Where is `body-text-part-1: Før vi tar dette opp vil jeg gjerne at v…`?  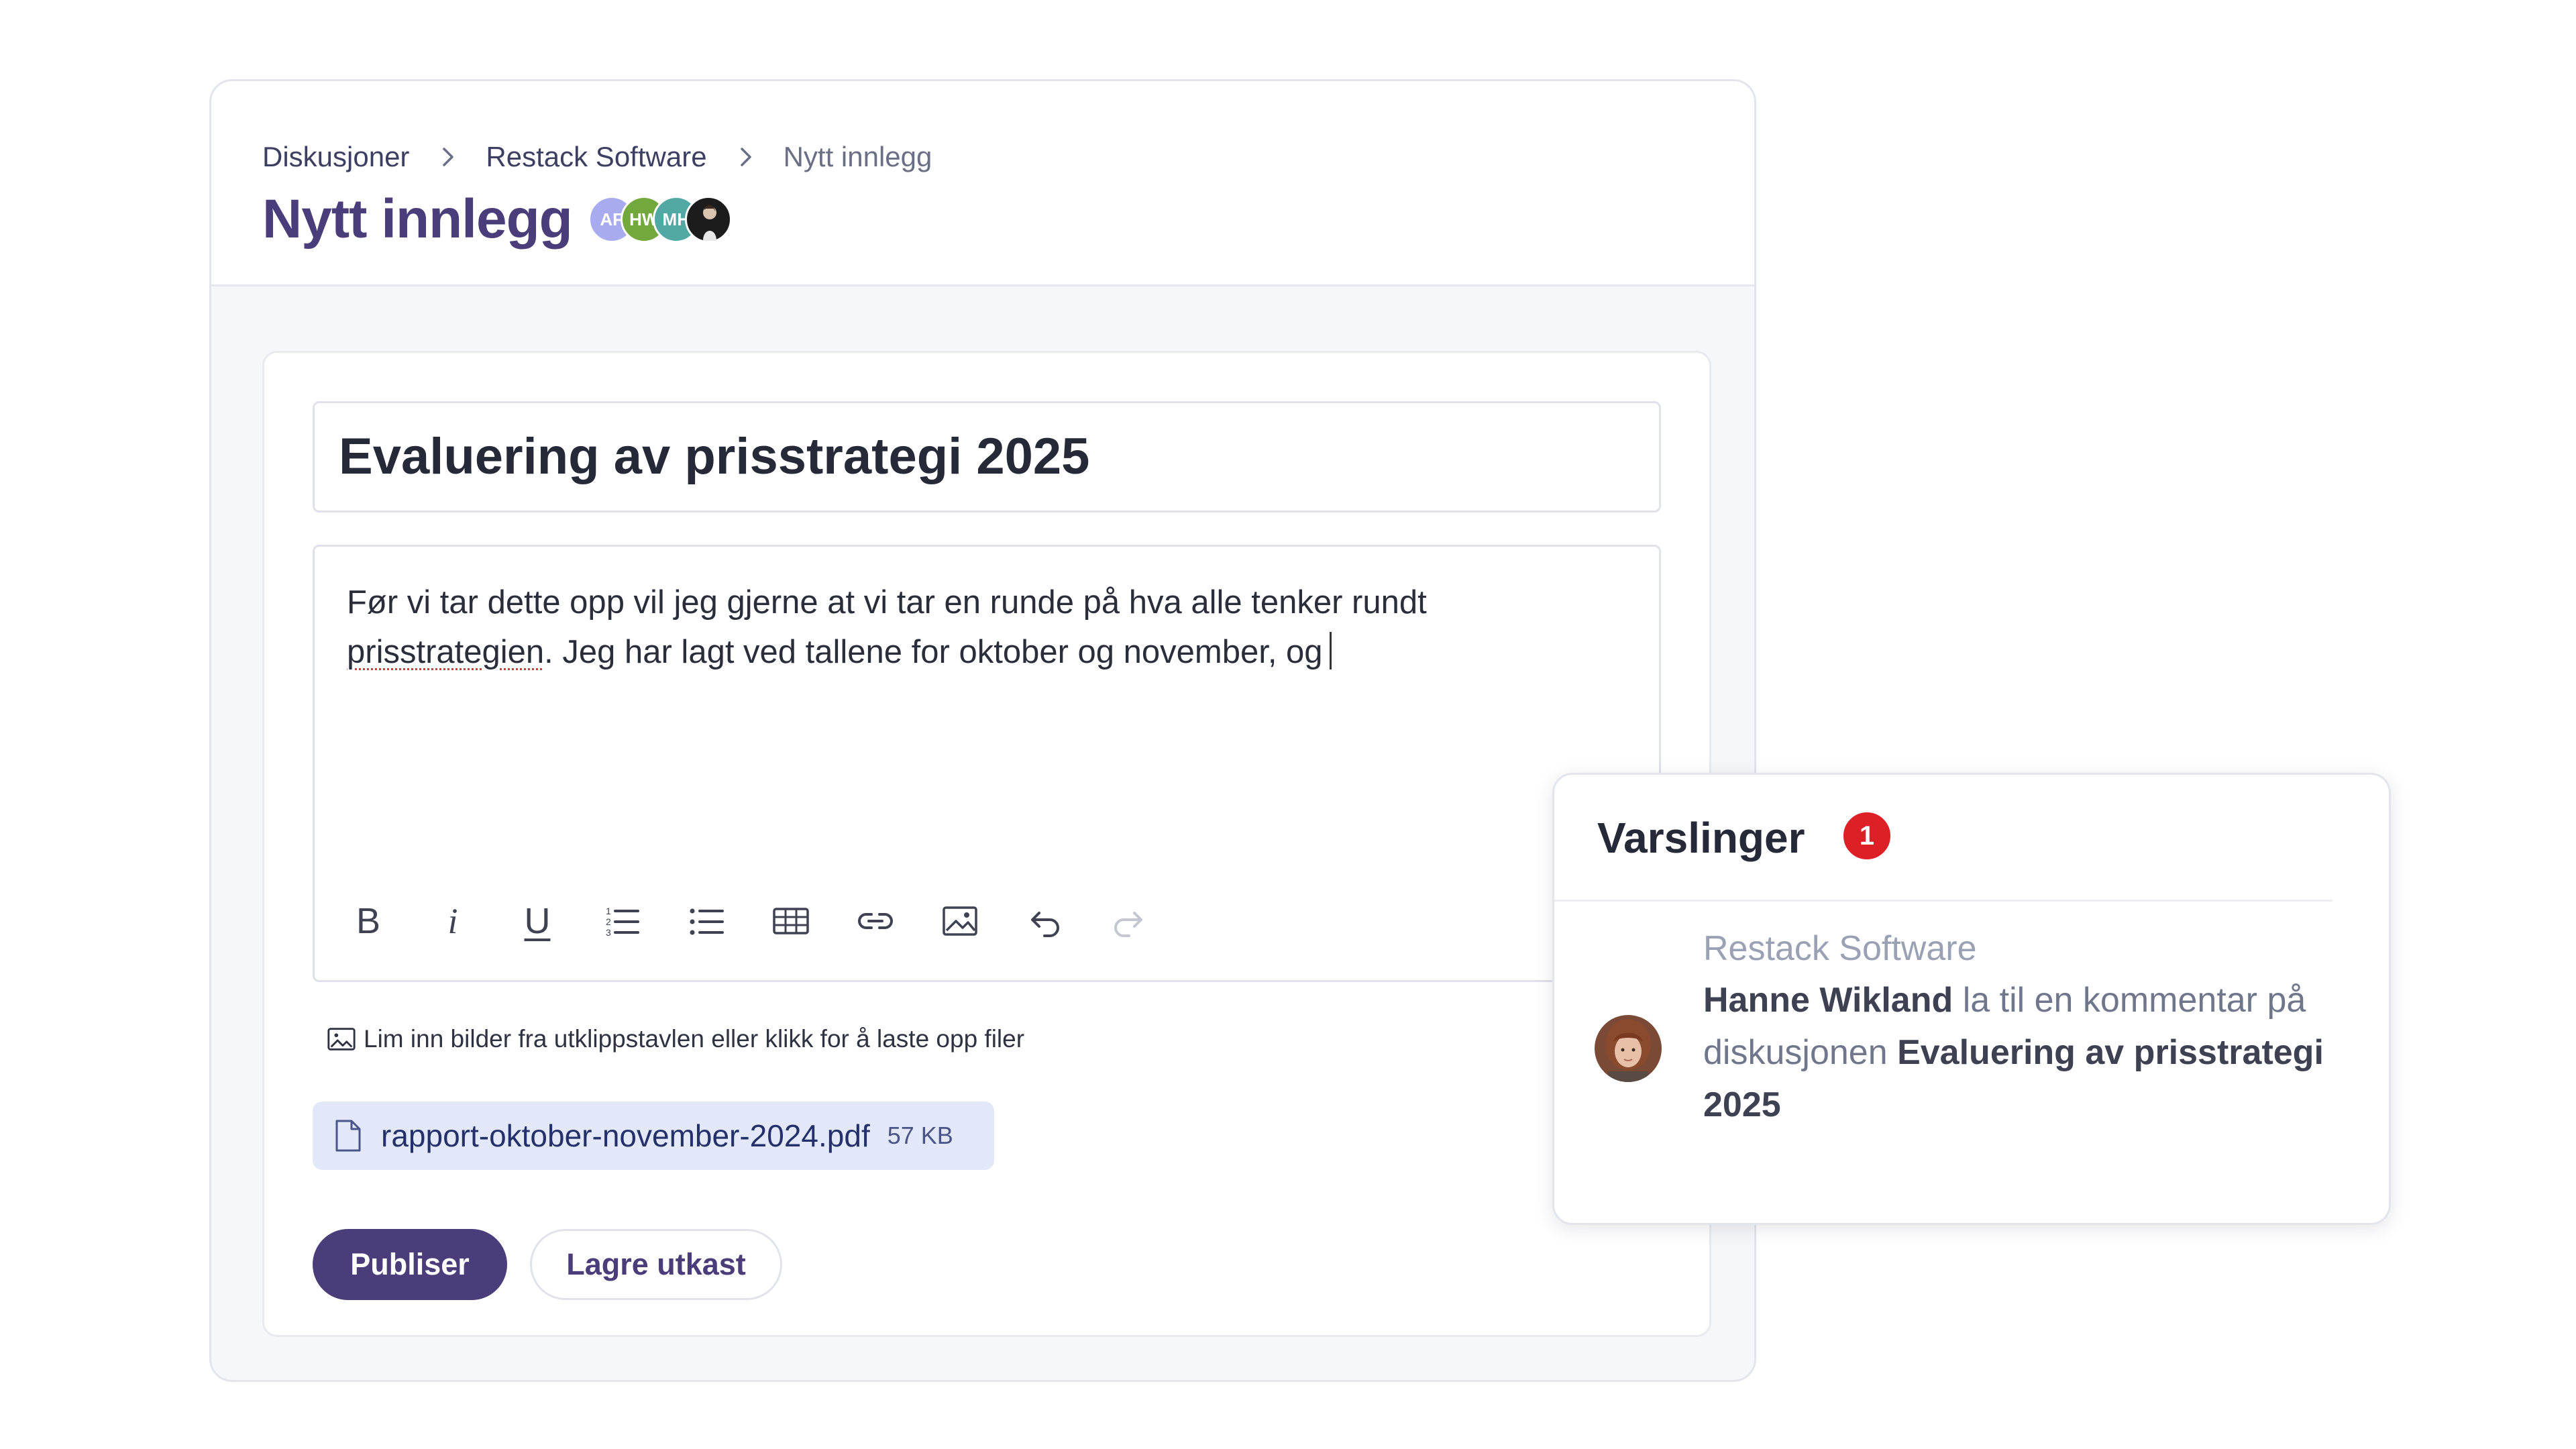
body-text-part-1: Før vi tar dette opp vil jeg gjerne at v… is located at coordinates (887, 602).